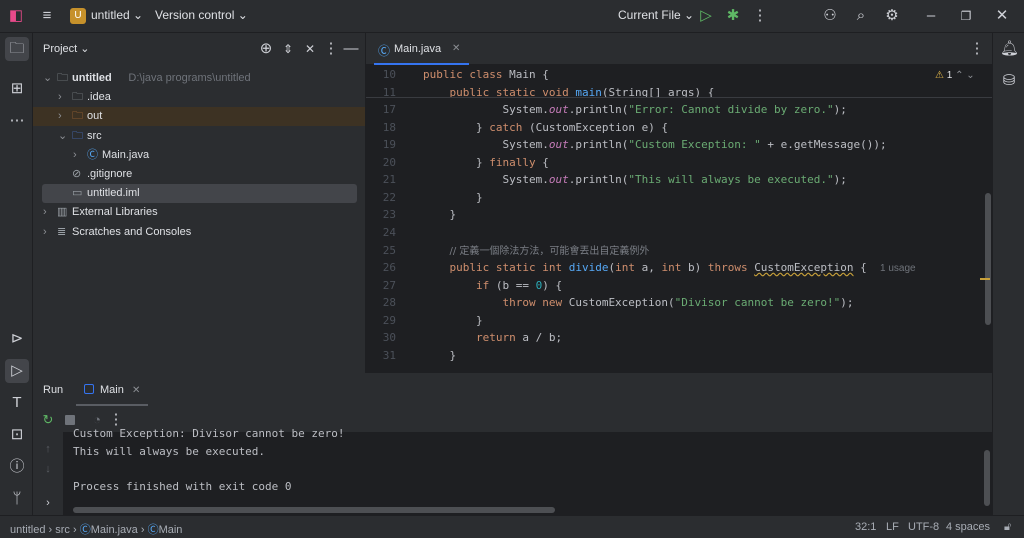 This screenshot has width=1024, height=538. Describe the element at coordinates (679, 75) in the screenshot. I see `code-line: 10 public class Main {` at that location.